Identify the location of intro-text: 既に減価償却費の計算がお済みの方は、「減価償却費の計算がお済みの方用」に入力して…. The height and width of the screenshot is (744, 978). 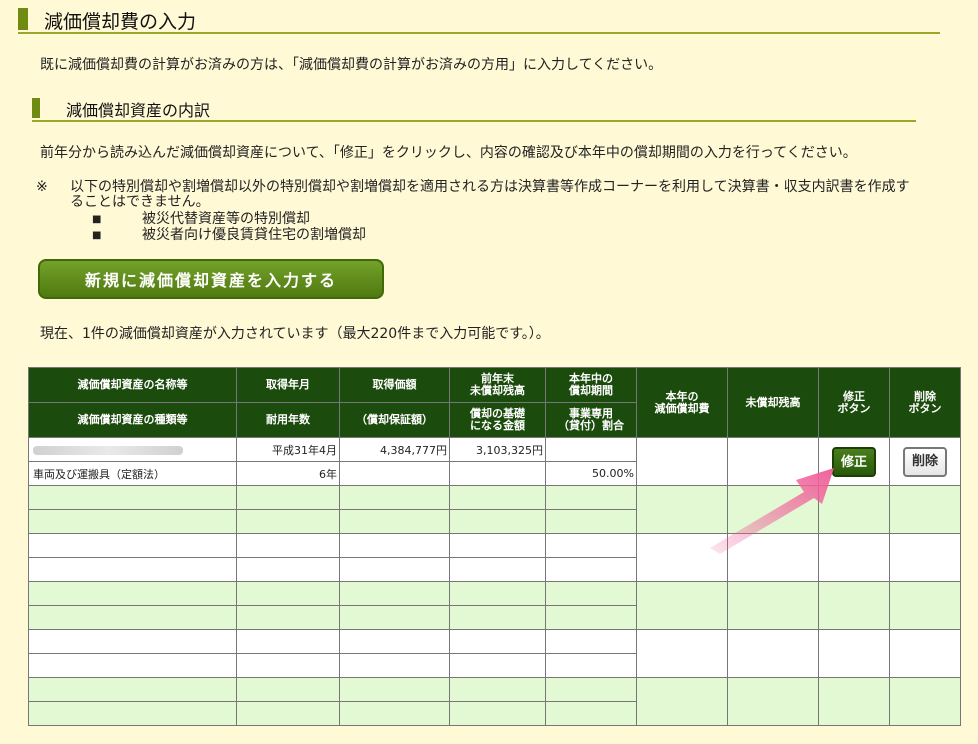
(351, 65).